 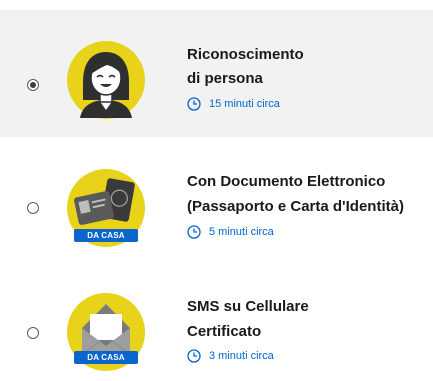 I want to click on duration-label: 15 minuti circa, so click(x=244, y=104).